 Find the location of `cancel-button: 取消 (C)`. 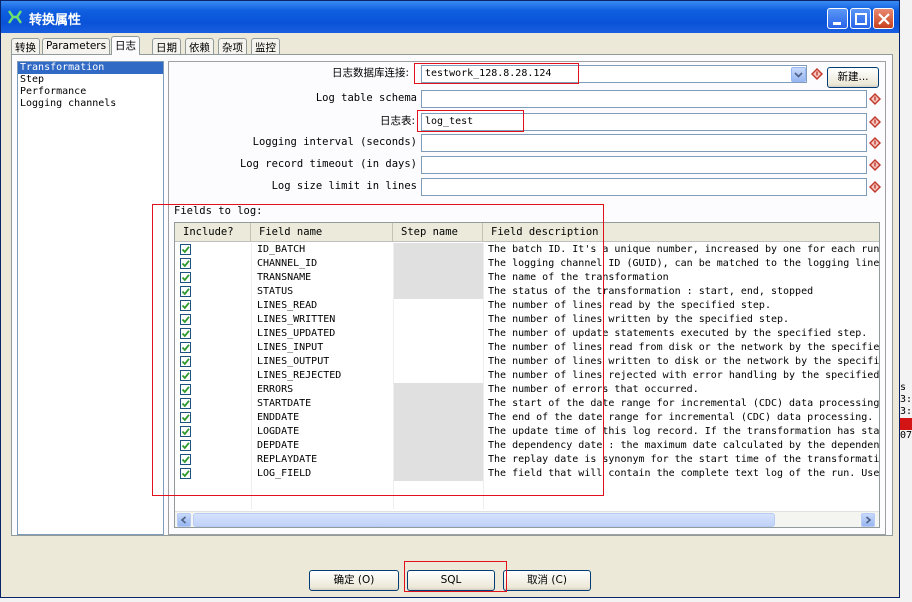

cancel-button: 取消 (C) is located at coordinates (547, 580).